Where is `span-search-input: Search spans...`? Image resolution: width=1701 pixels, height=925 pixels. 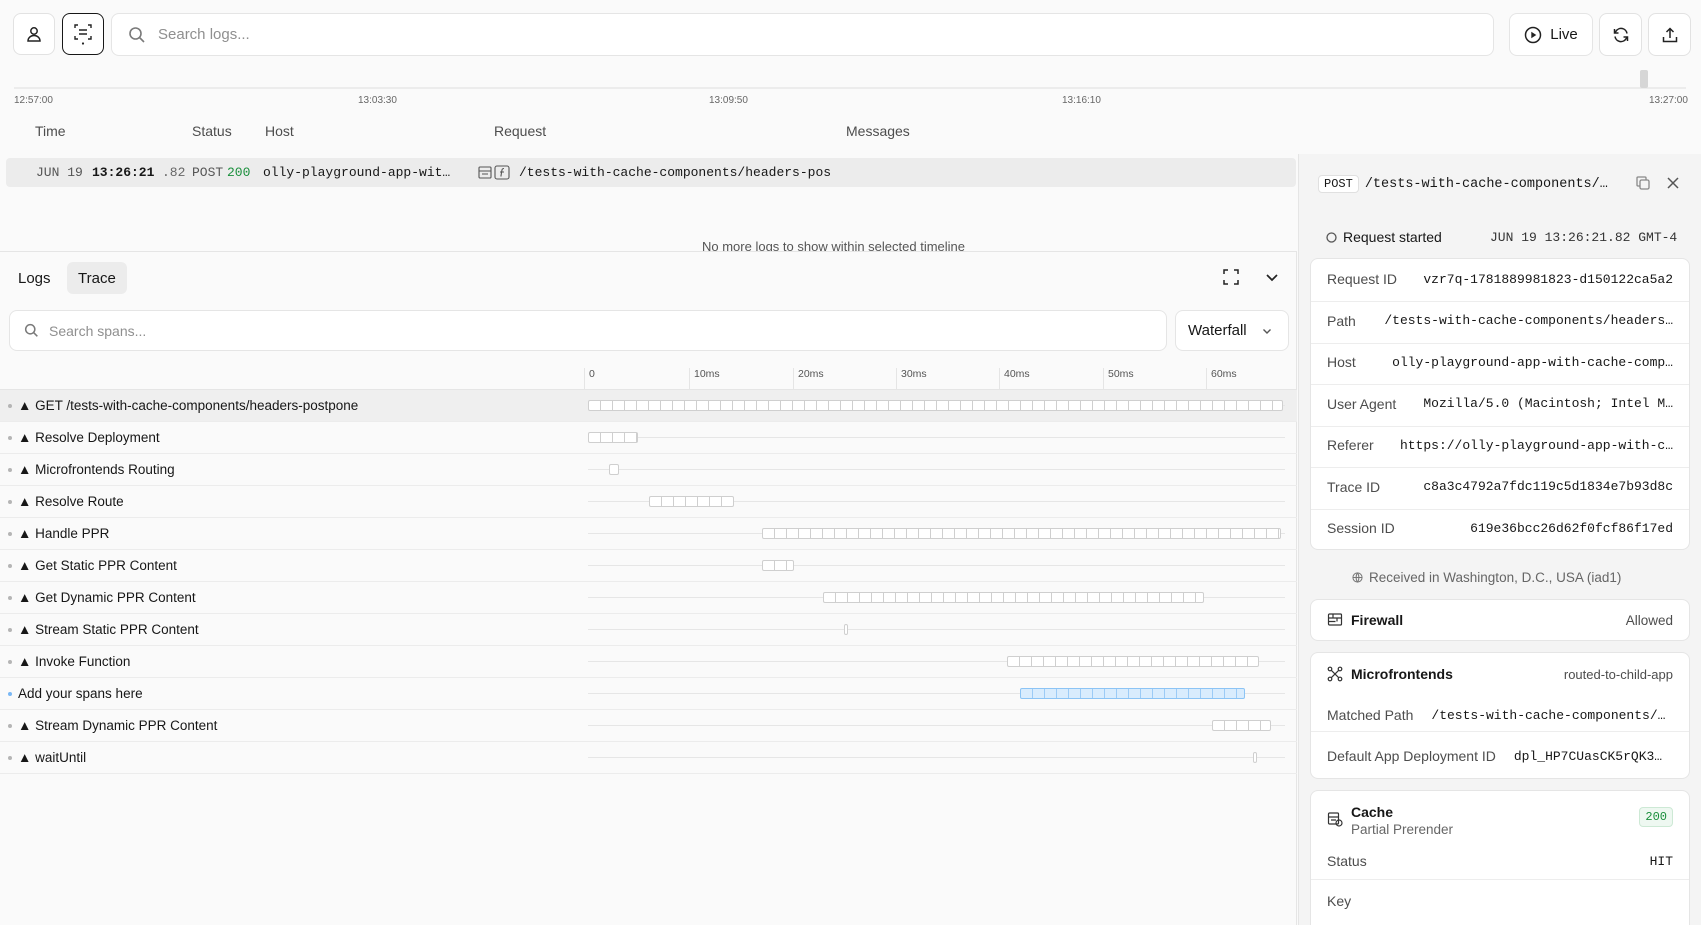
span-search-input: Search spans... is located at coordinates (588, 330).